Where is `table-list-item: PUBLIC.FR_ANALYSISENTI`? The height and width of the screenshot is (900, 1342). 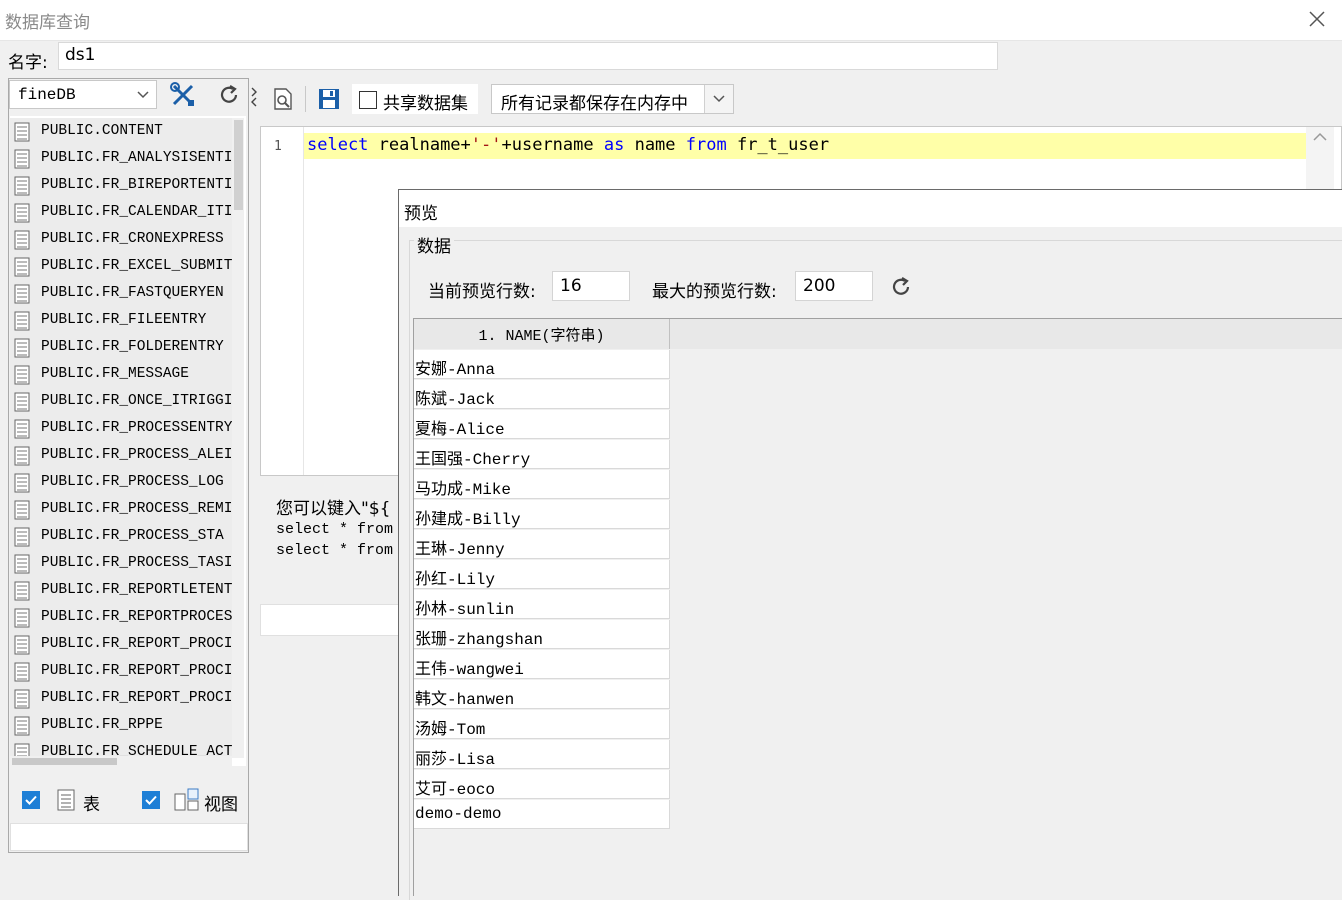
table-list-item: PUBLIC.FR_ANALYSISENTI is located at coordinates (121, 158).